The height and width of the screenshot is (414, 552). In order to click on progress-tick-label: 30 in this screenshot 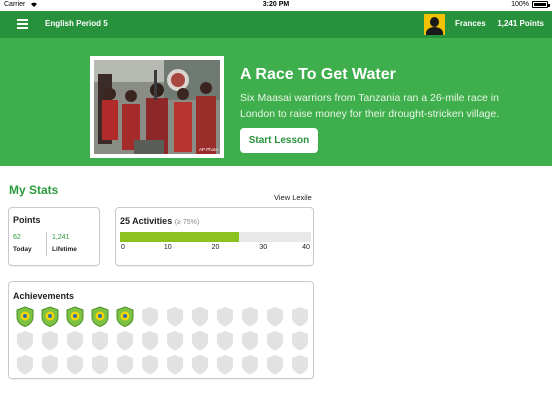, I will do `click(263, 247)`.